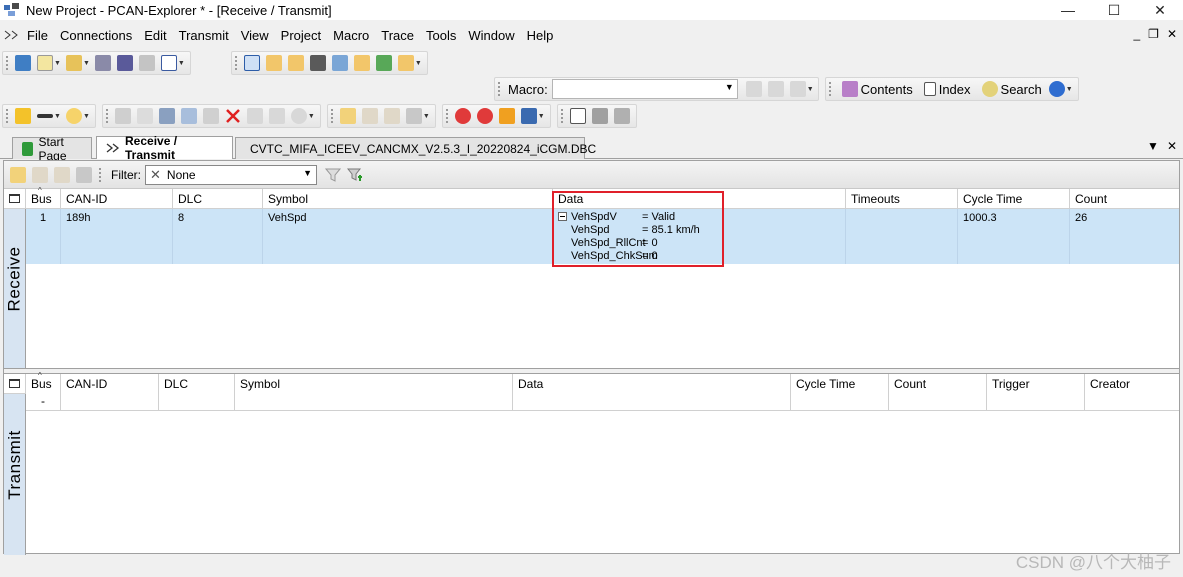 Image resolution: width=1183 pixels, height=577 pixels. Describe the element at coordinates (166, 116) in the screenshot. I see `cut-icon` at that location.